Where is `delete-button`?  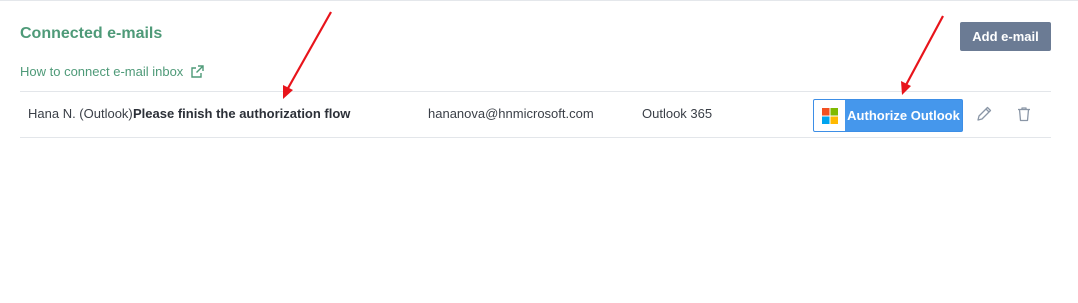 delete-button is located at coordinates (1024, 114).